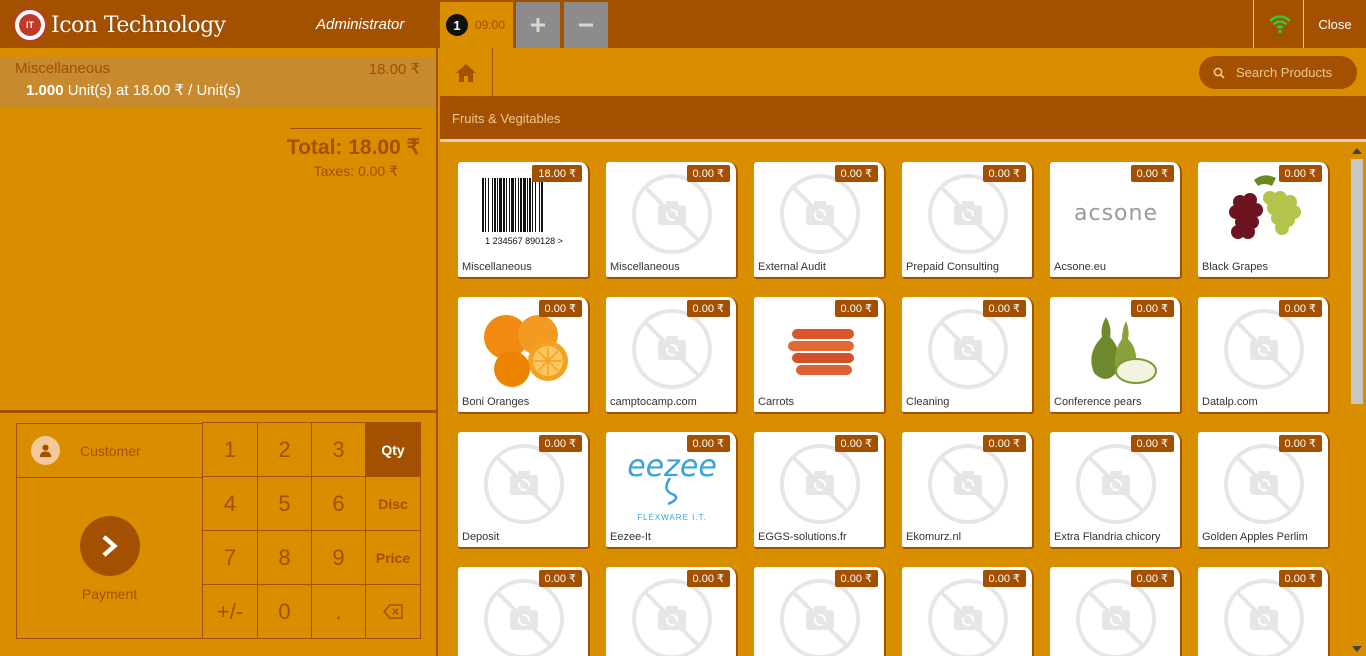  What do you see at coordinates (928, 402) in the screenshot?
I see `product-name: Cleaning` at bounding box center [928, 402].